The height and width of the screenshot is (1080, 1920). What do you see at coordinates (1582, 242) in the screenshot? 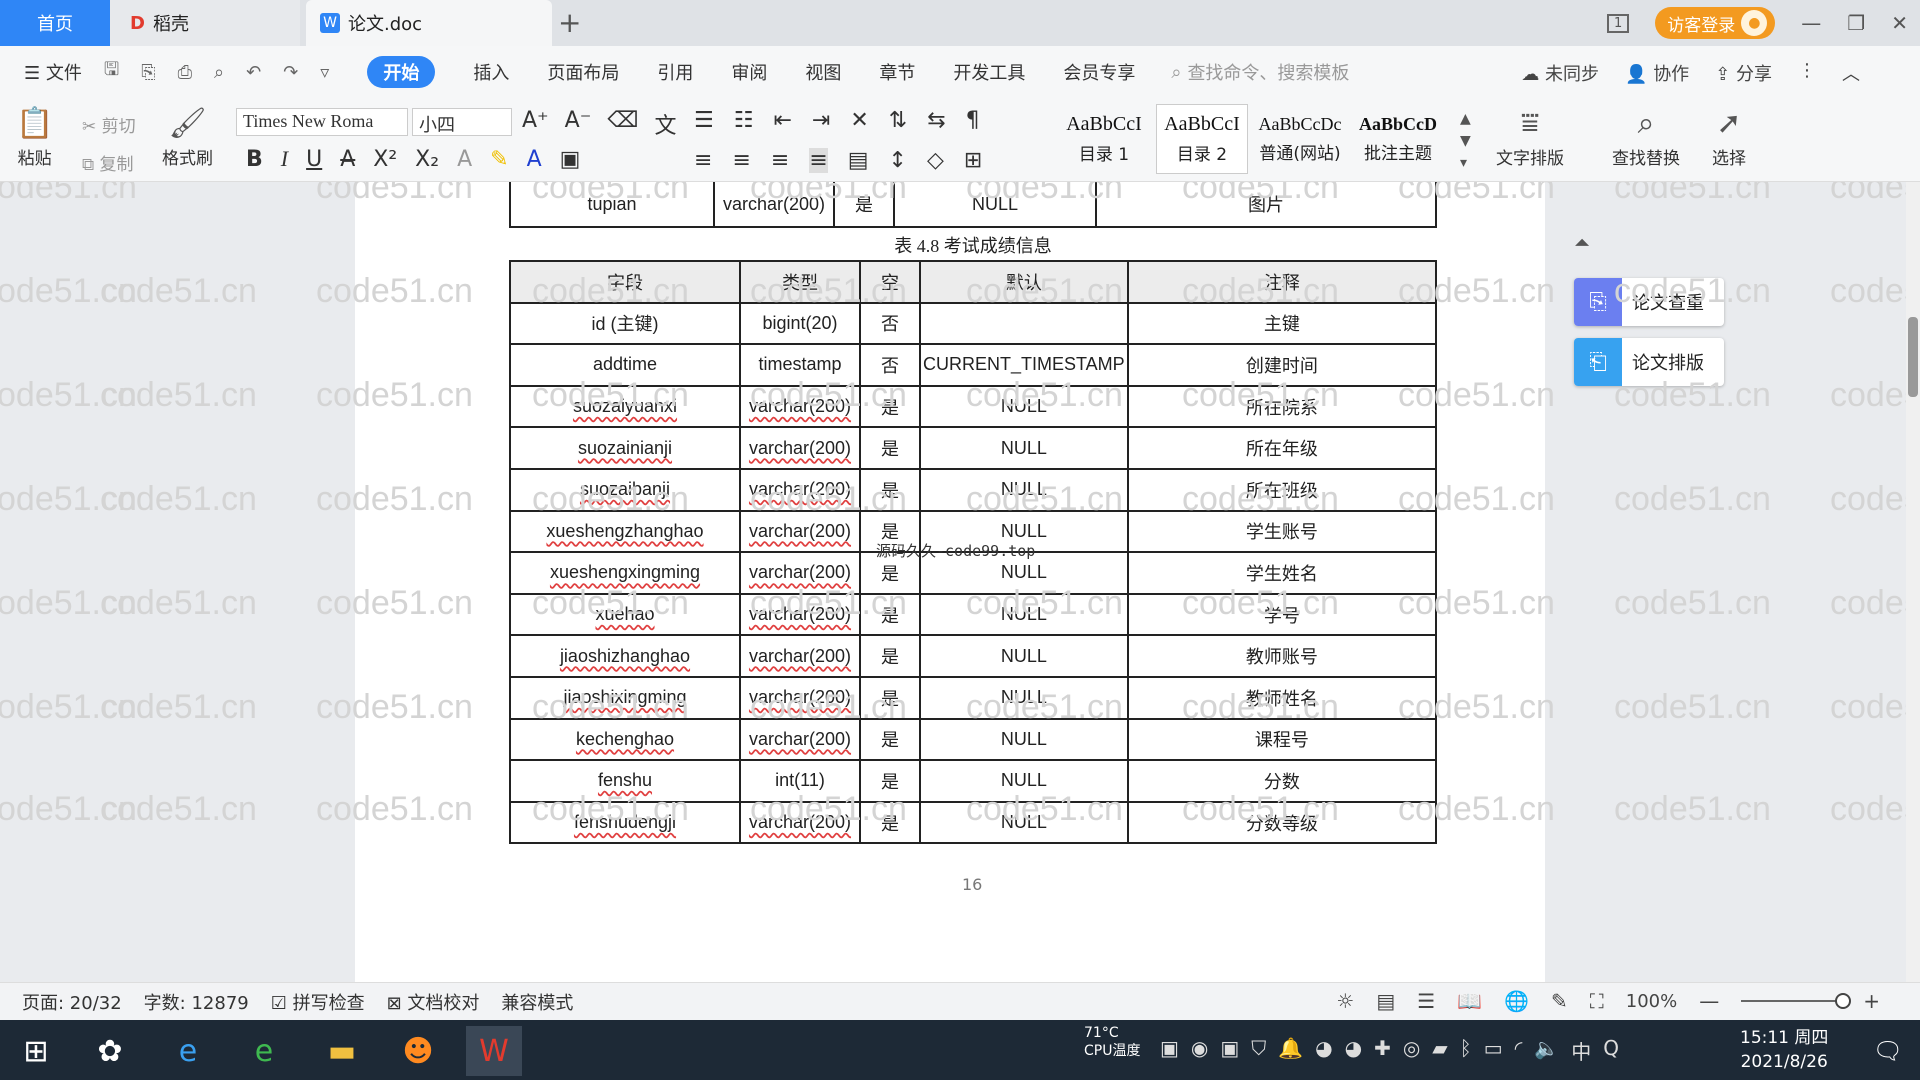
I see `collapse-panel-icon: ⏶` at bounding box center [1582, 242].